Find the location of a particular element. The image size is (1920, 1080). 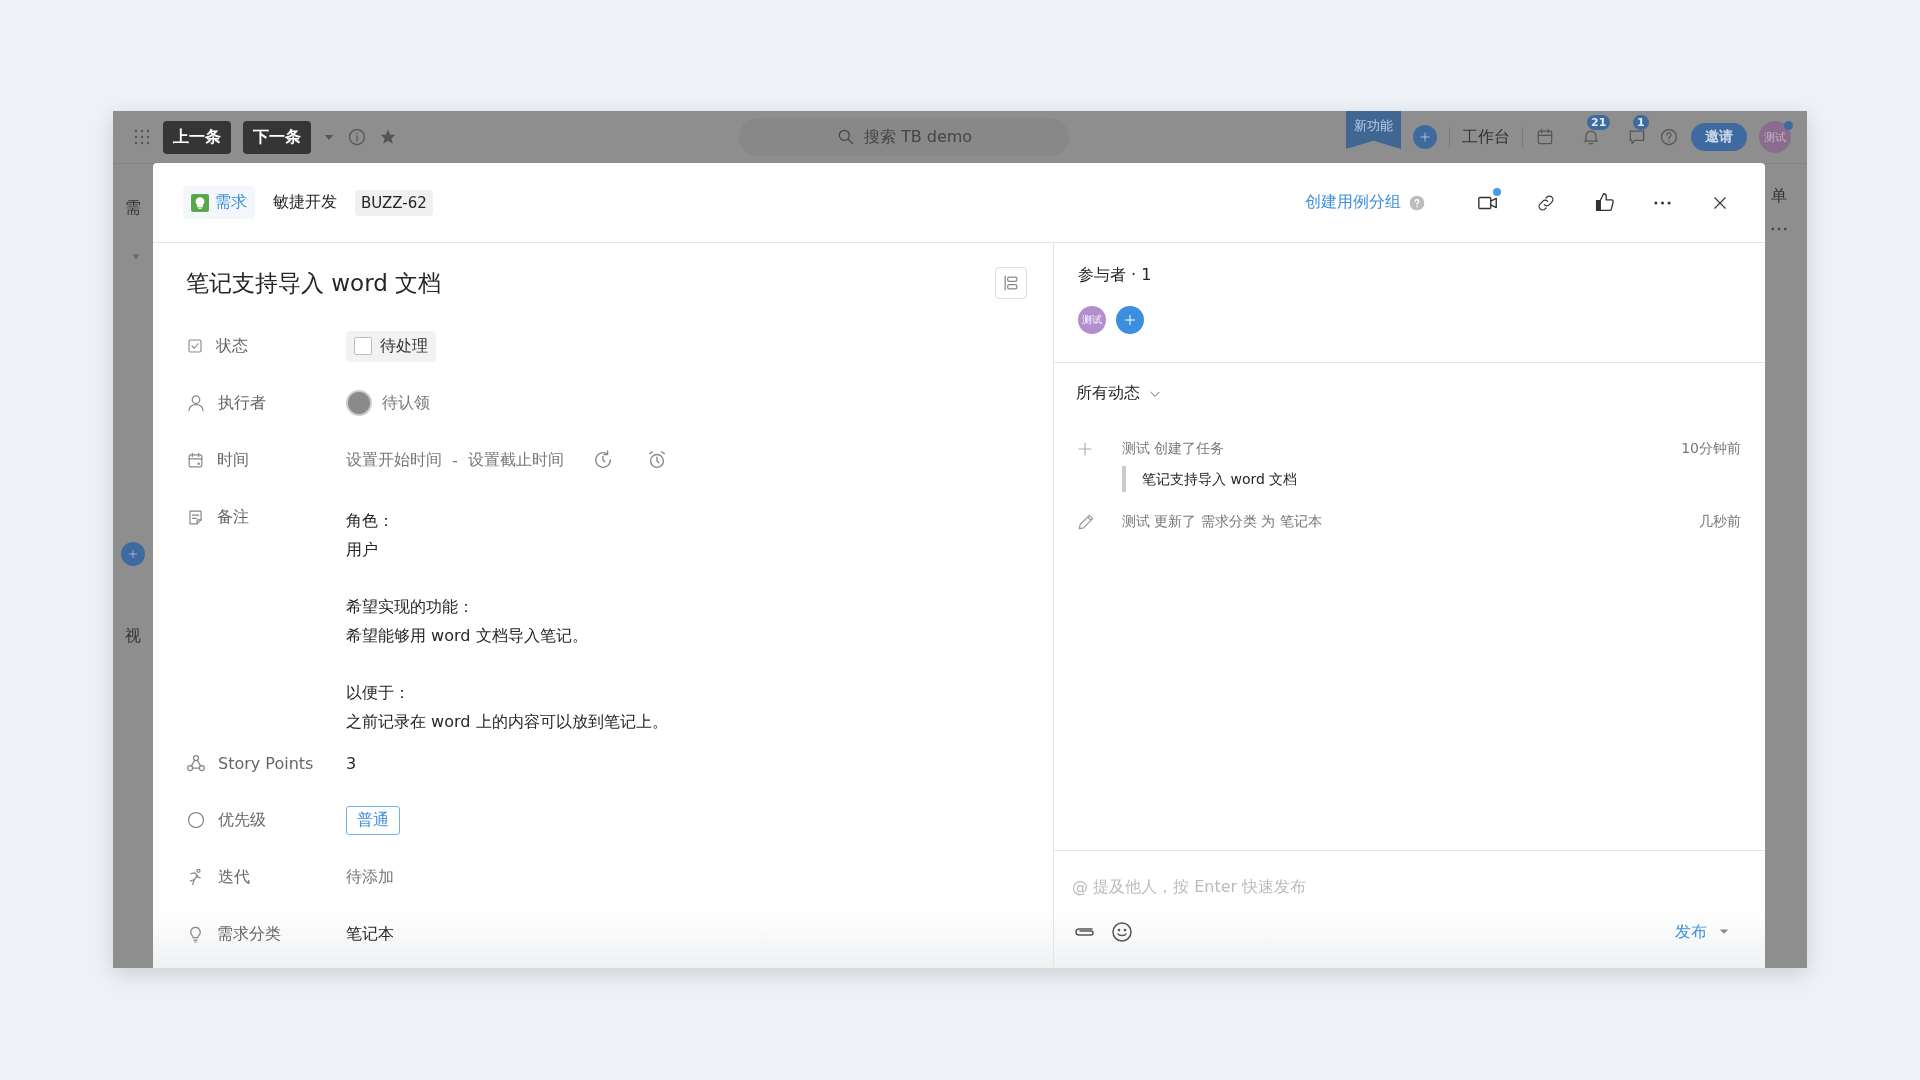

pencil-icon is located at coordinates (1086, 522).